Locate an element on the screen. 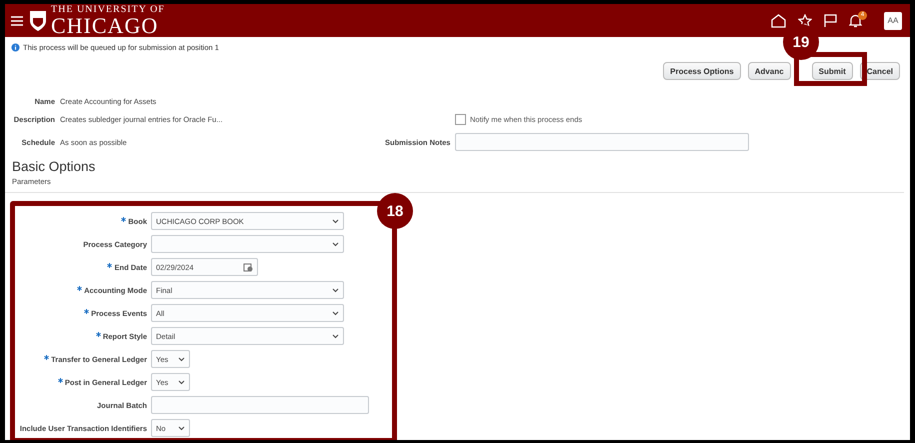 Image resolution: width=915 pixels, height=443 pixels. logo-text: CHICAGO is located at coordinates (105, 25).